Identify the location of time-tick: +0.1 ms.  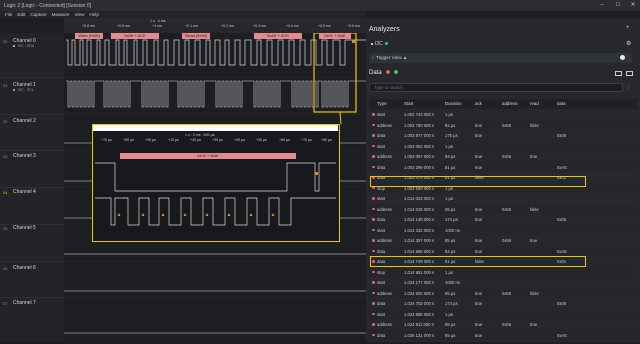
(191, 26).